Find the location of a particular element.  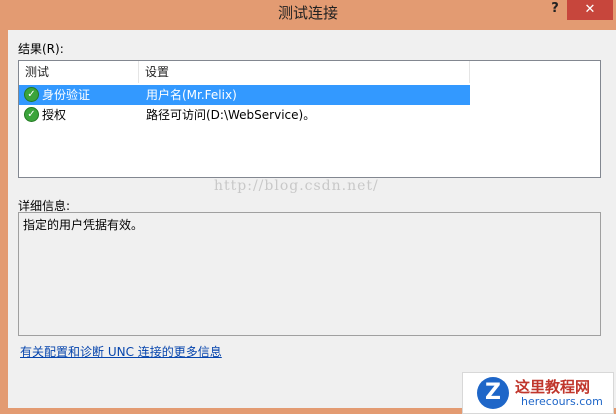

logo-url: herecours.com is located at coordinates (562, 401).